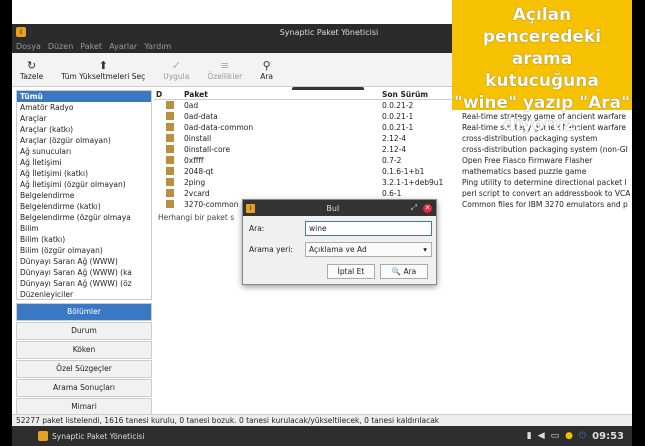 Image resolution: width=645 pixels, height=446 pixels. I want to click on toolbar-button-properties: ≡ Özellikler, so click(224, 70).